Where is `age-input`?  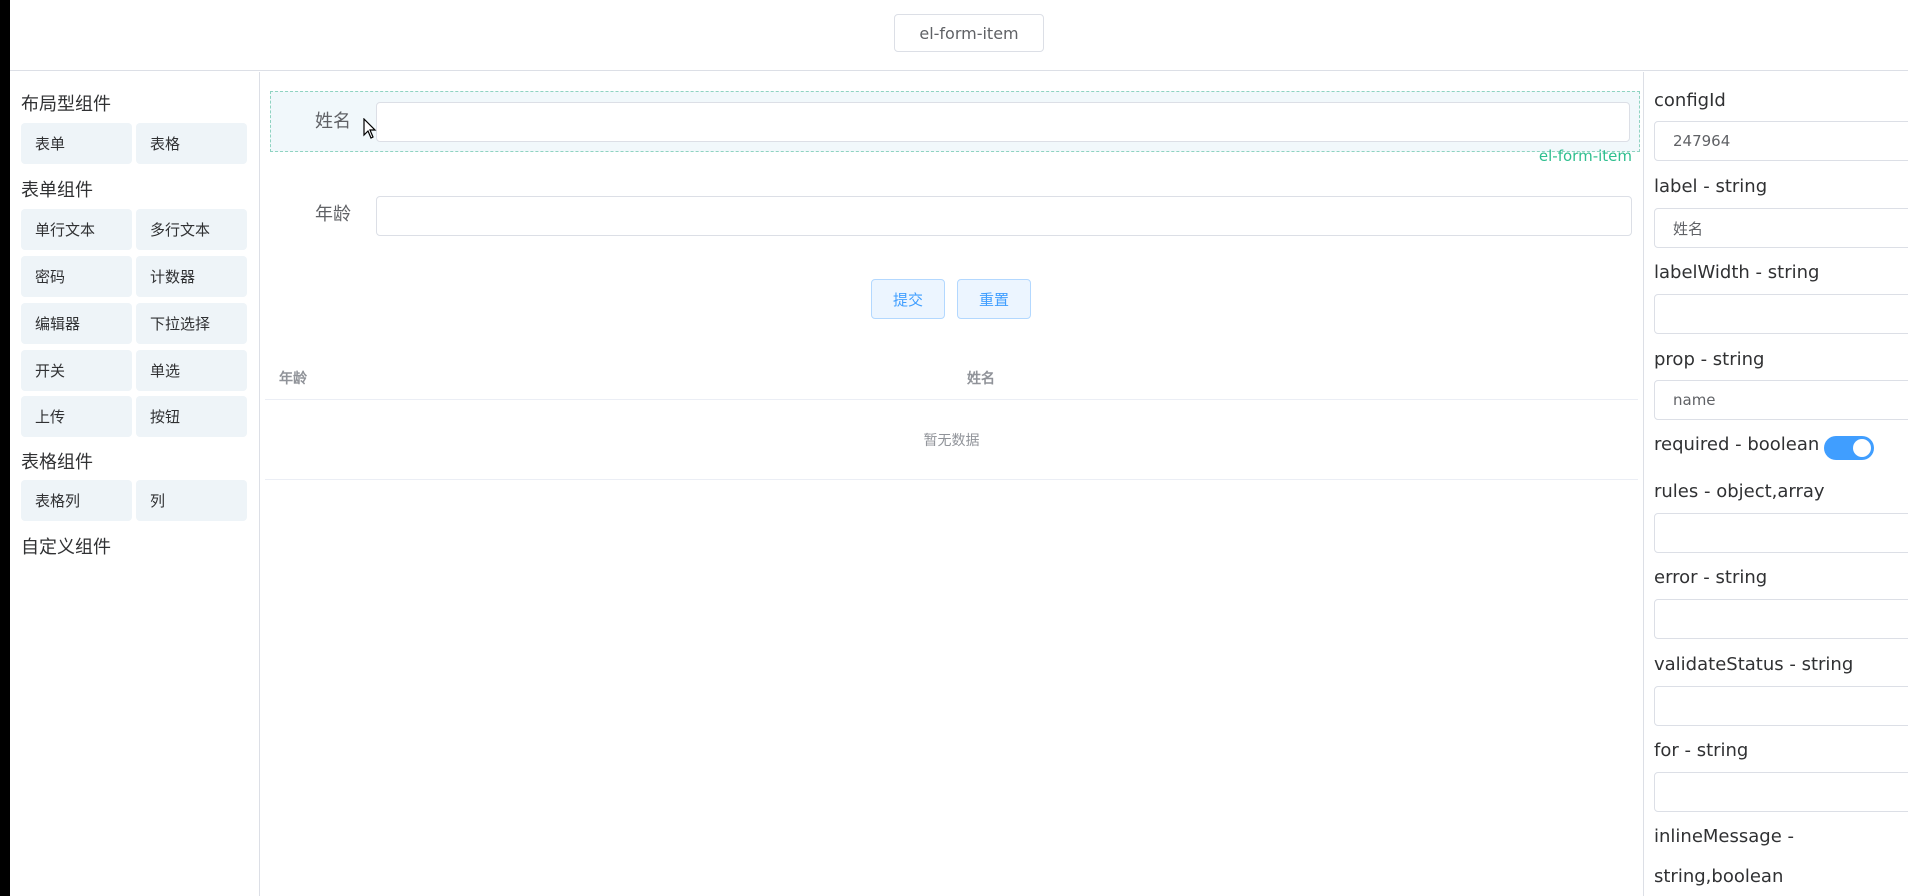 age-input is located at coordinates (1004, 216).